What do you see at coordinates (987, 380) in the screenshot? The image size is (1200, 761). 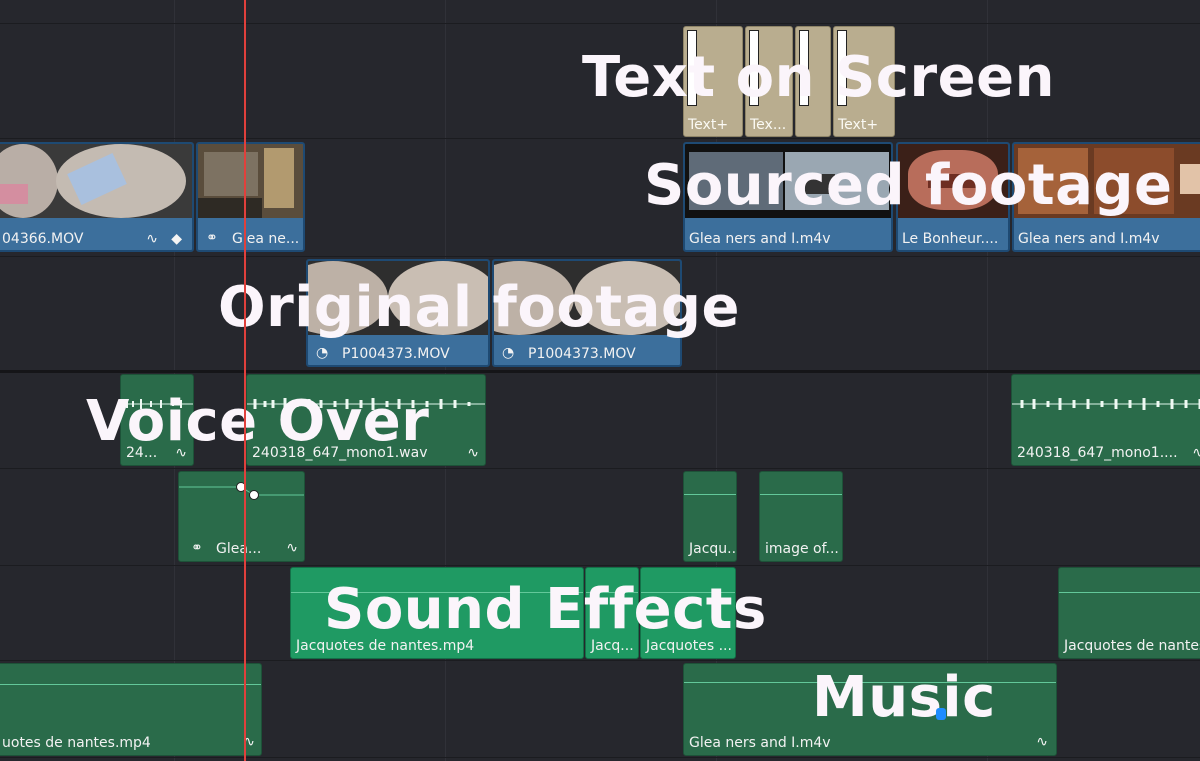 I see `grid-line` at bounding box center [987, 380].